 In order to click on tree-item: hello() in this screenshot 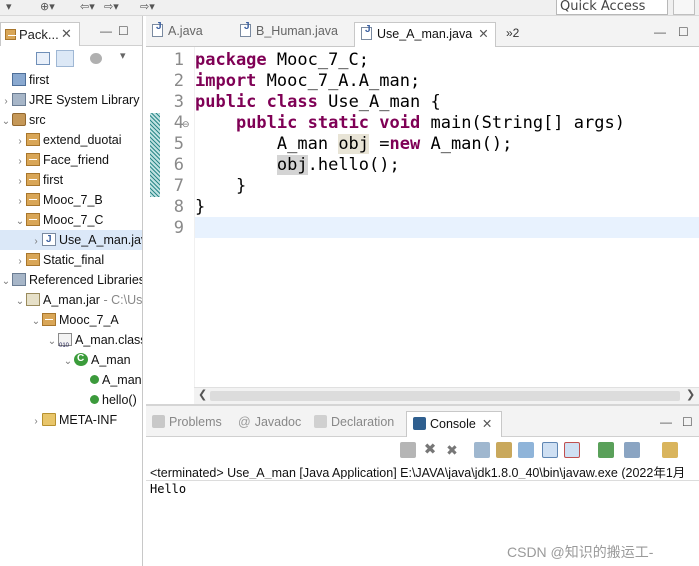, I will do `click(71, 400)`.